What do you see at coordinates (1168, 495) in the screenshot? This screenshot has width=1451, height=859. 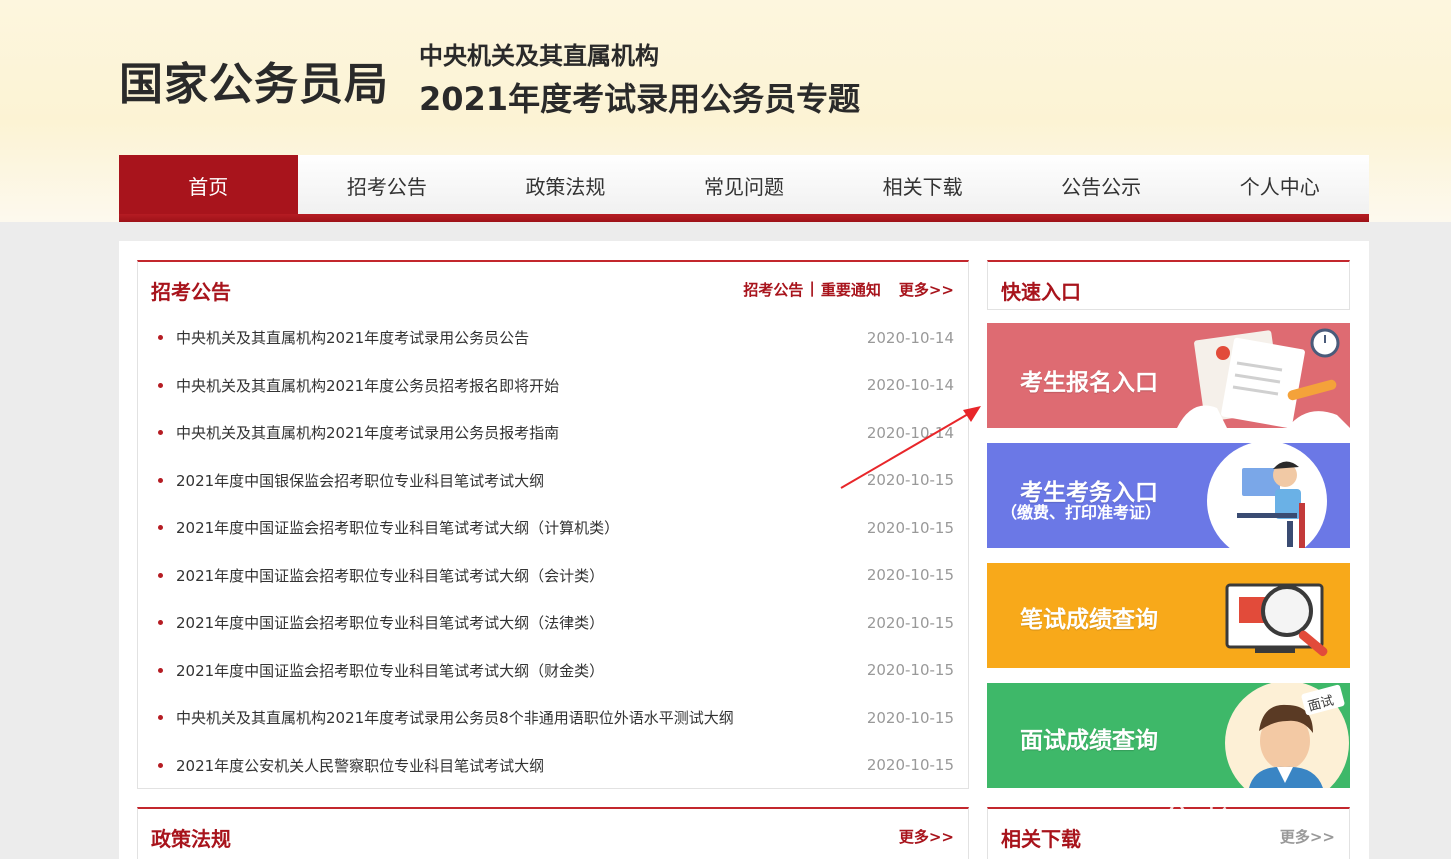 I see `exam-affairs-entry-button: 考生考务入口 （缴费、打印准考证）` at bounding box center [1168, 495].